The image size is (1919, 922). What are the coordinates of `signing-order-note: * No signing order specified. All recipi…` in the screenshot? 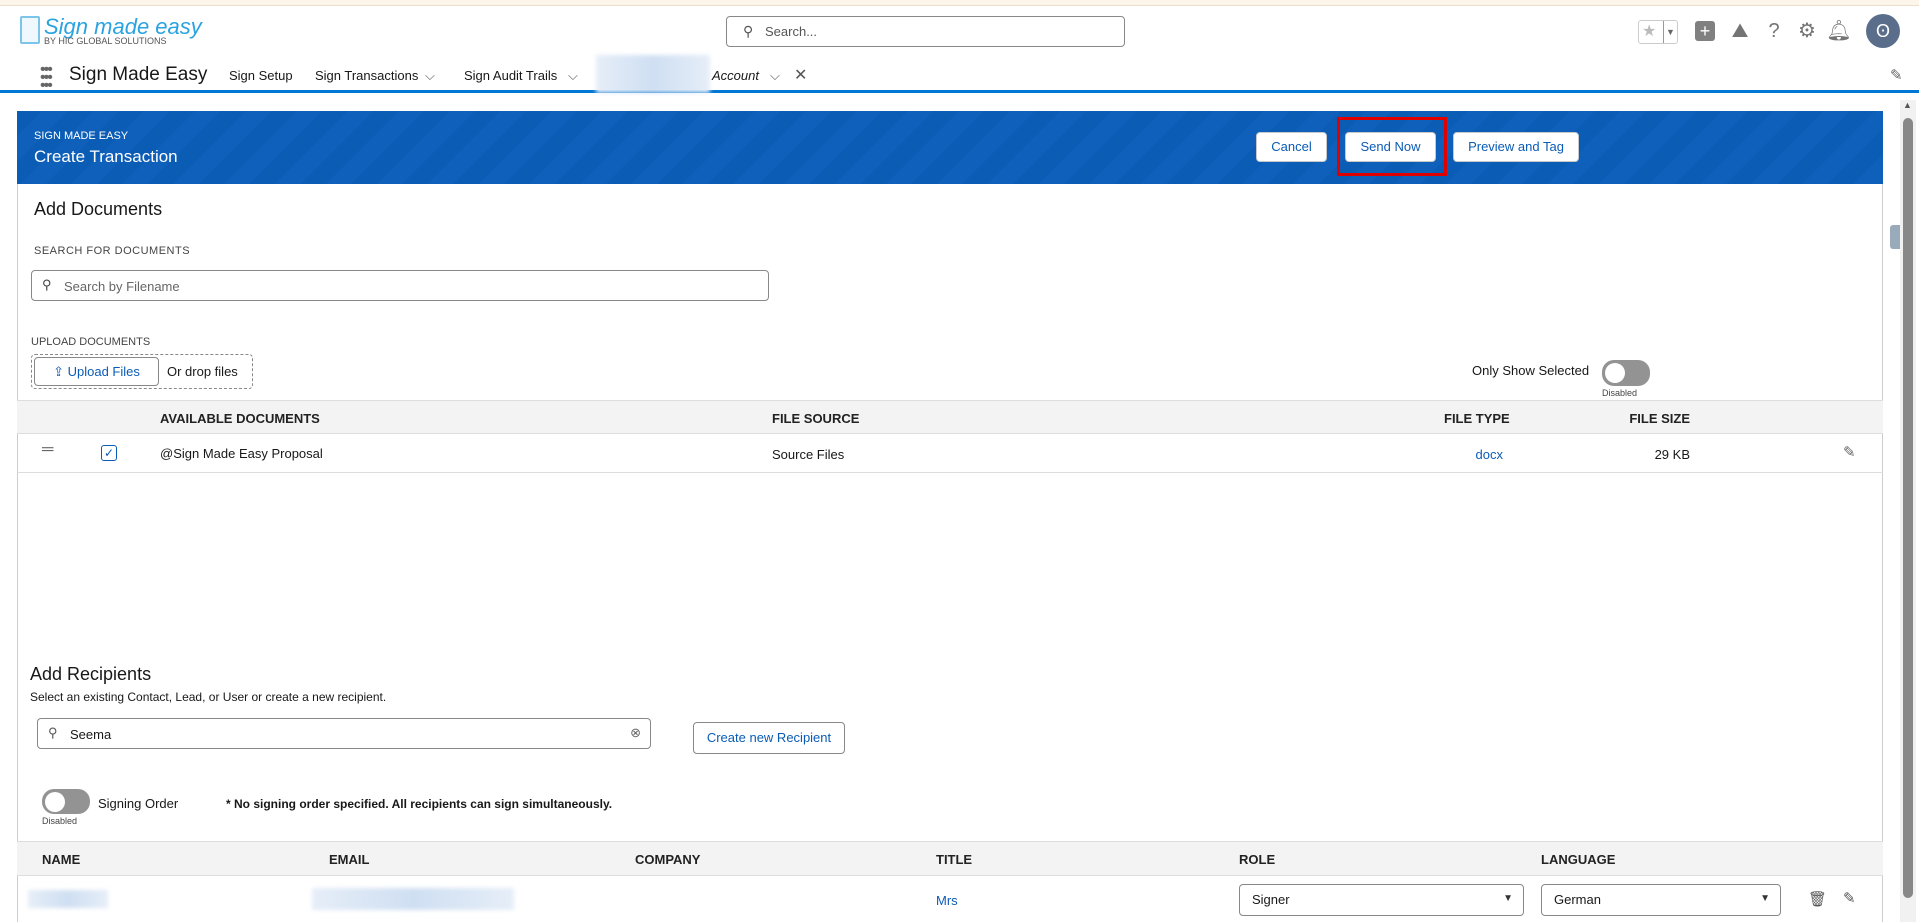 It's located at (419, 804).